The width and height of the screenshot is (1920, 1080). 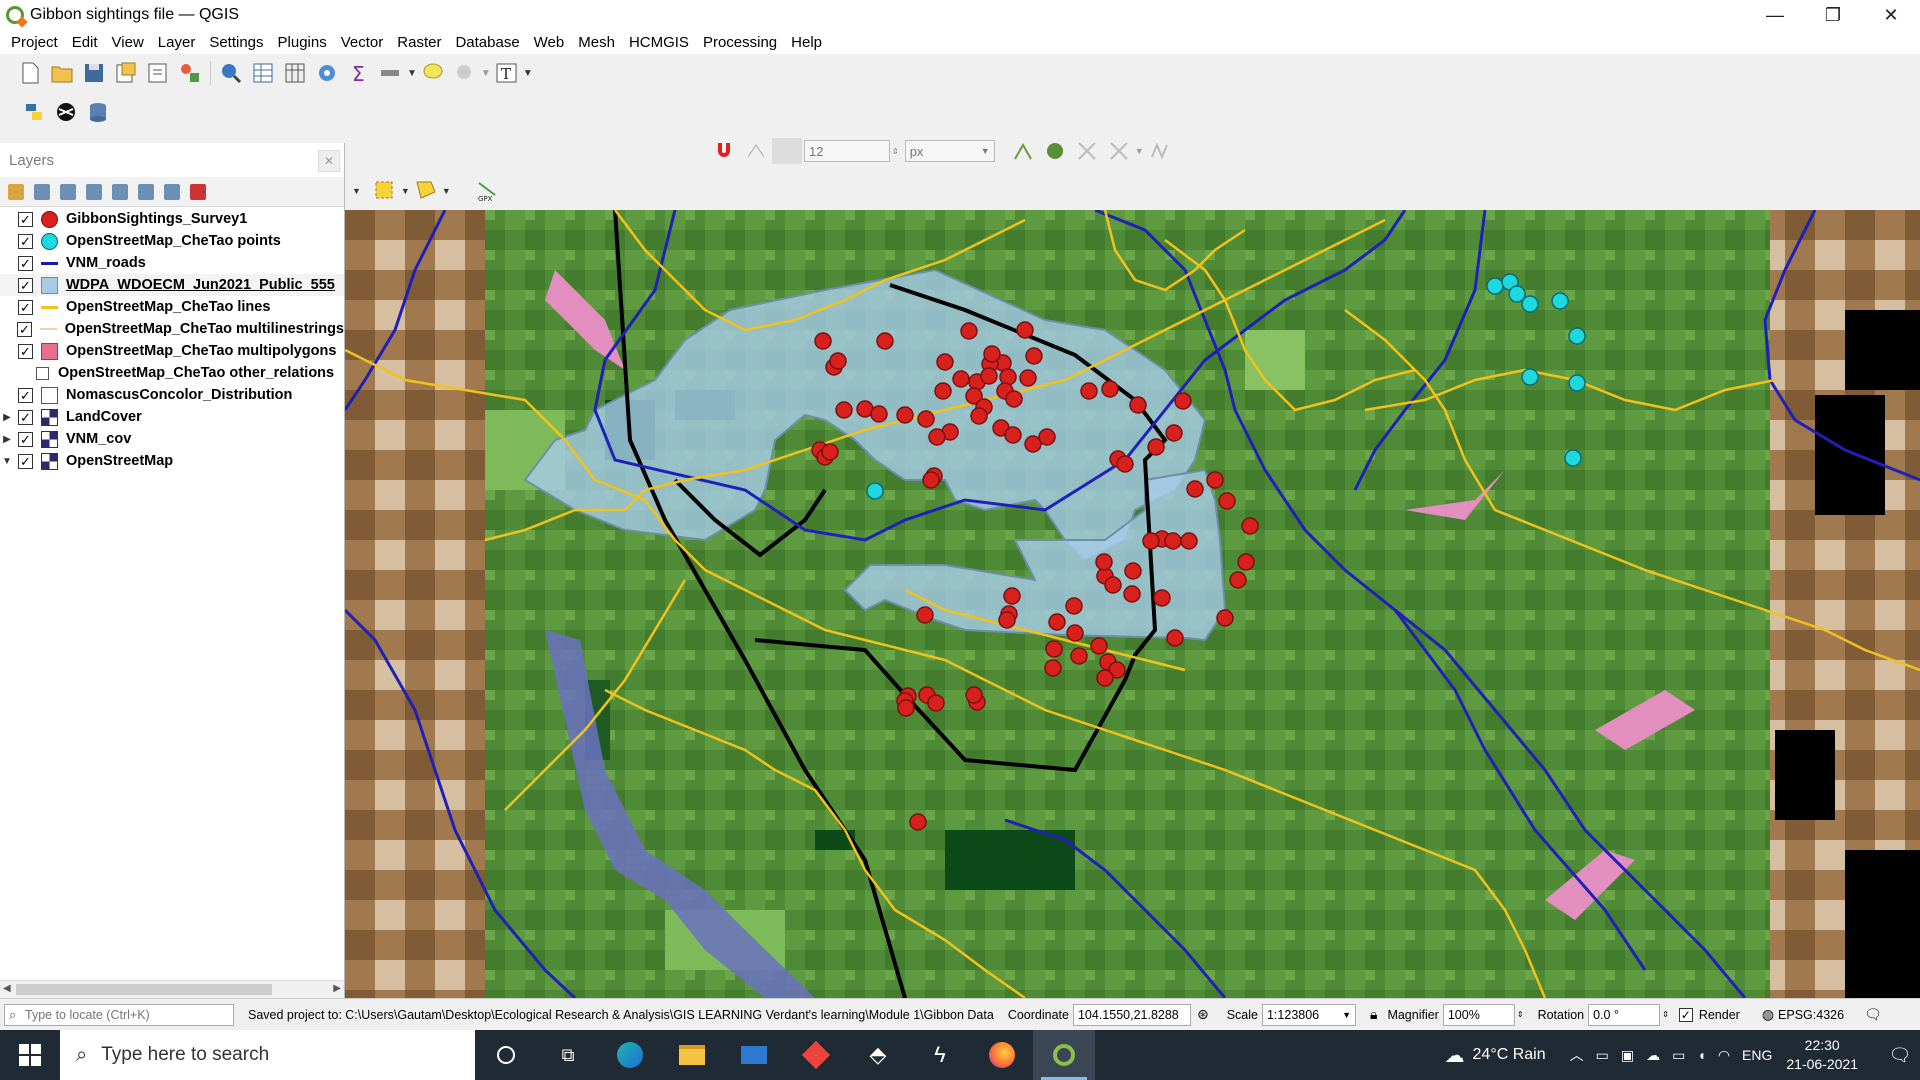 What do you see at coordinates (172, 417) in the screenshot?
I see `layer-row-landcover: ▶ ✓ LandCover` at bounding box center [172, 417].